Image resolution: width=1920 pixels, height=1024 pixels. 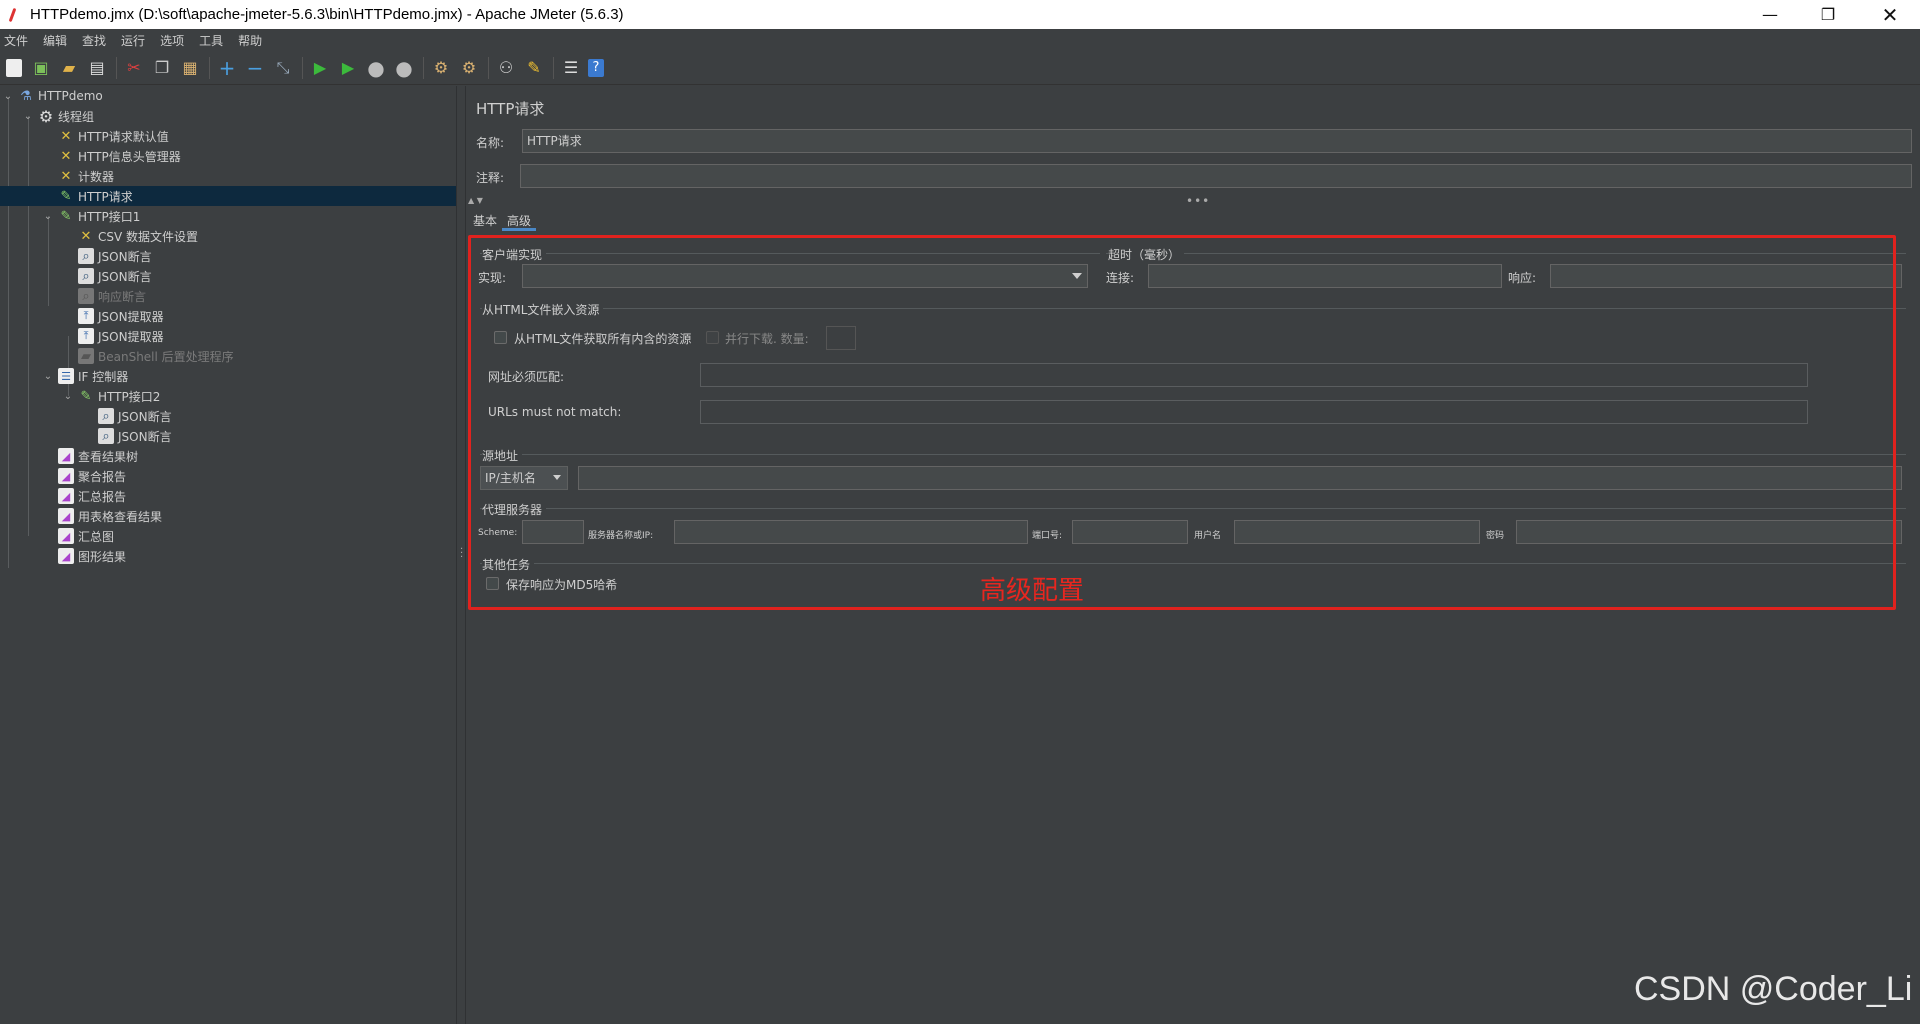 What do you see at coordinates (1130, 532) in the screenshot?
I see `proxy-port-input` at bounding box center [1130, 532].